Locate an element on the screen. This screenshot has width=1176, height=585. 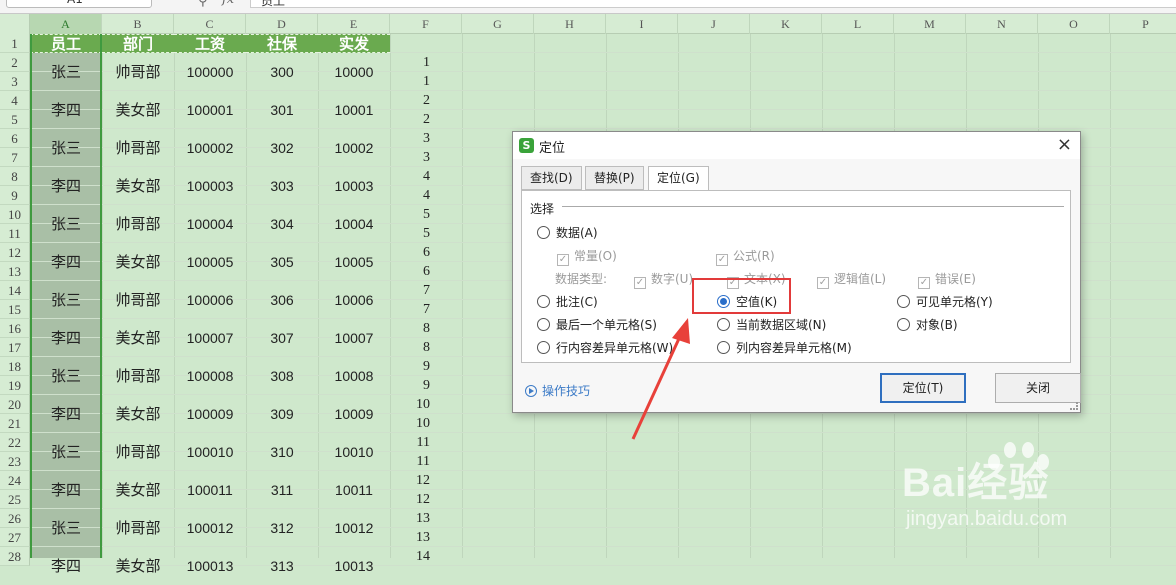
table-cell: 100008 is located at coordinates (210, 376).